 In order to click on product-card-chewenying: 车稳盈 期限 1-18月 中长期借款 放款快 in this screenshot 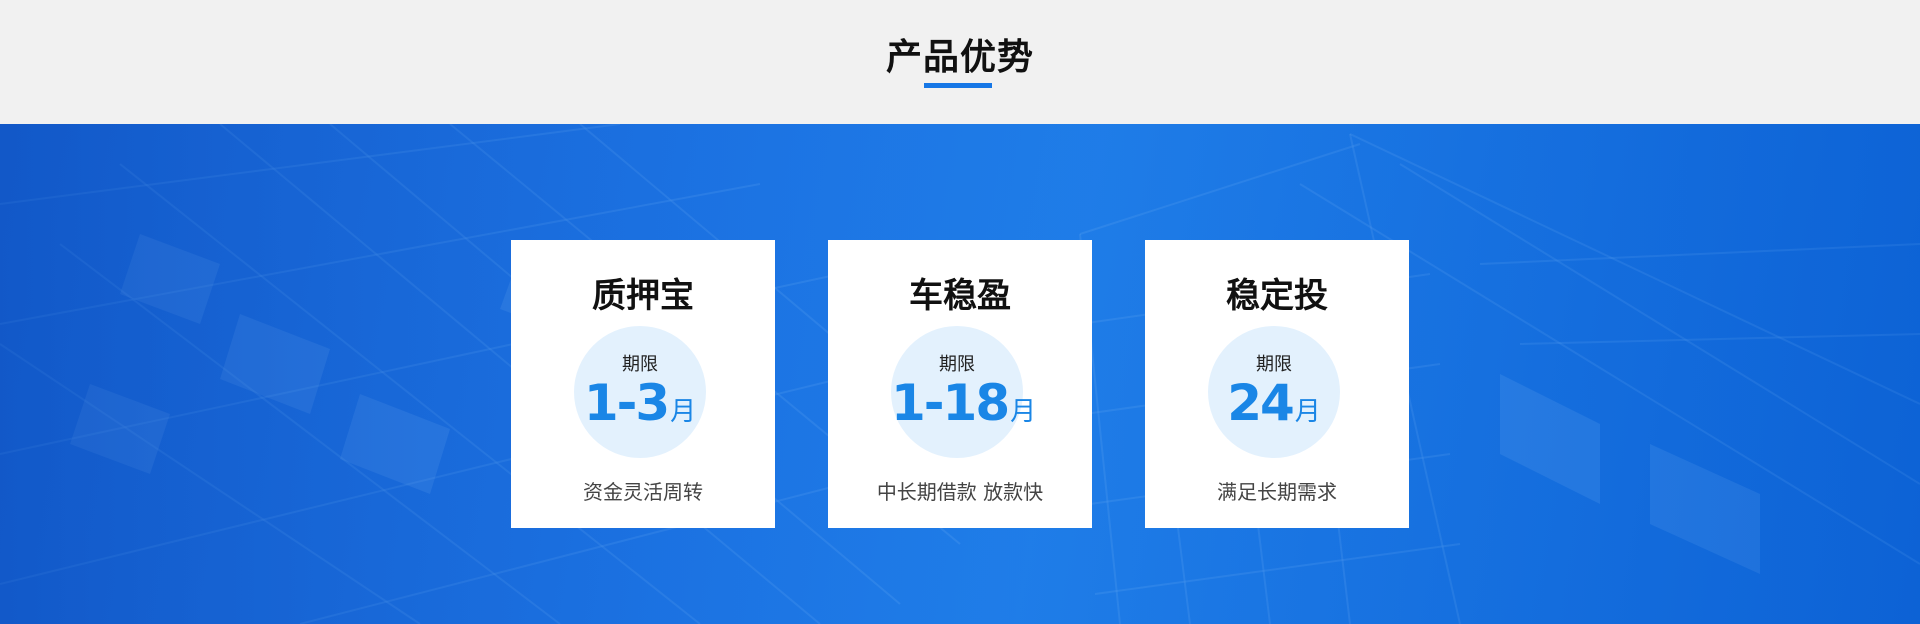, I will do `click(960, 384)`.